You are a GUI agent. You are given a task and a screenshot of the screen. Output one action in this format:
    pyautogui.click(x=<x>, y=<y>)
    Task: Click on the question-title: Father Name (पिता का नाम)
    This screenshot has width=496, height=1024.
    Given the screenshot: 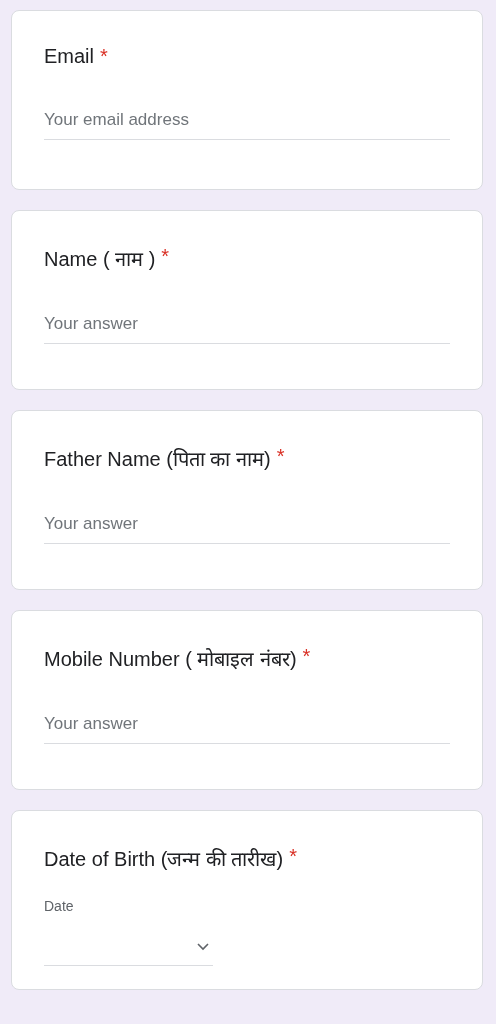 What is the action you would take?
    pyautogui.click(x=157, y=459)
    